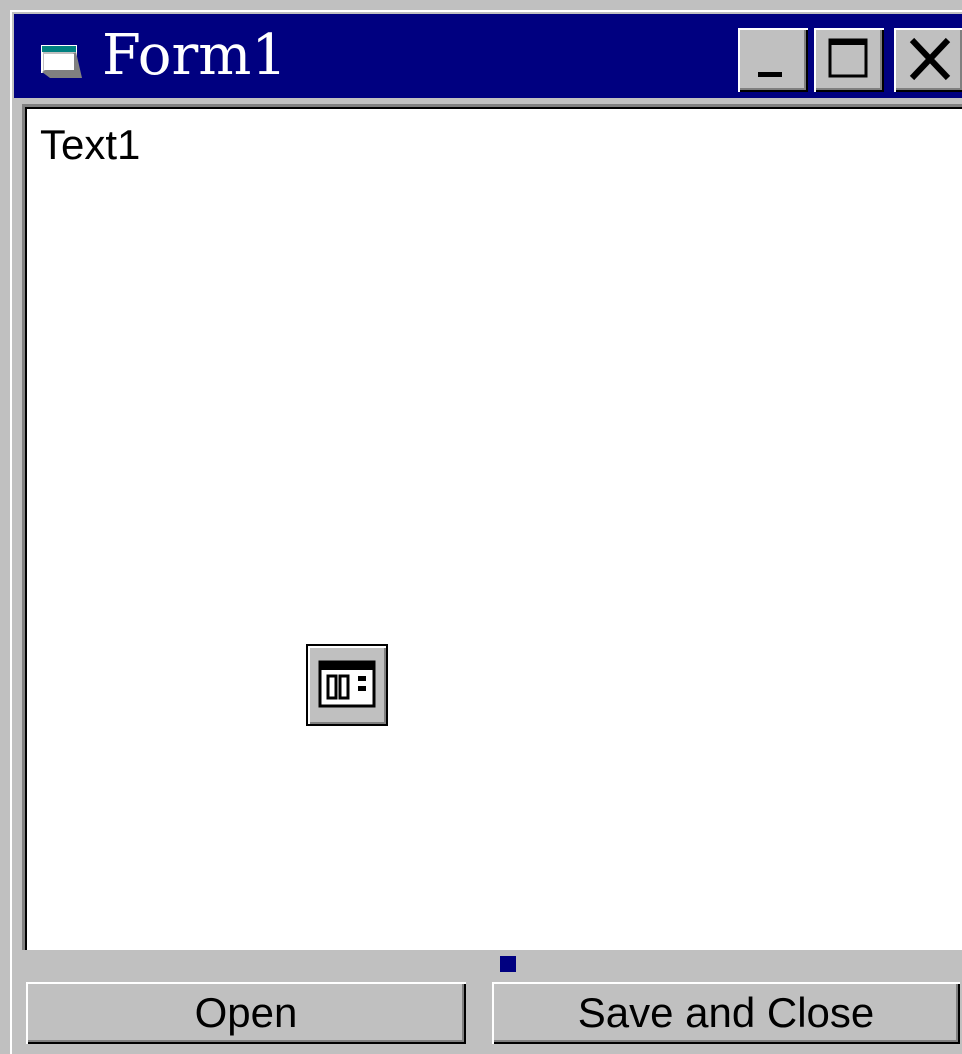 Image resolution: width=962 pixels, height=1054 pixels. Describe the element at coordinates (347, 685) in the screenshot. I see `common-dialog-icon` at that location.